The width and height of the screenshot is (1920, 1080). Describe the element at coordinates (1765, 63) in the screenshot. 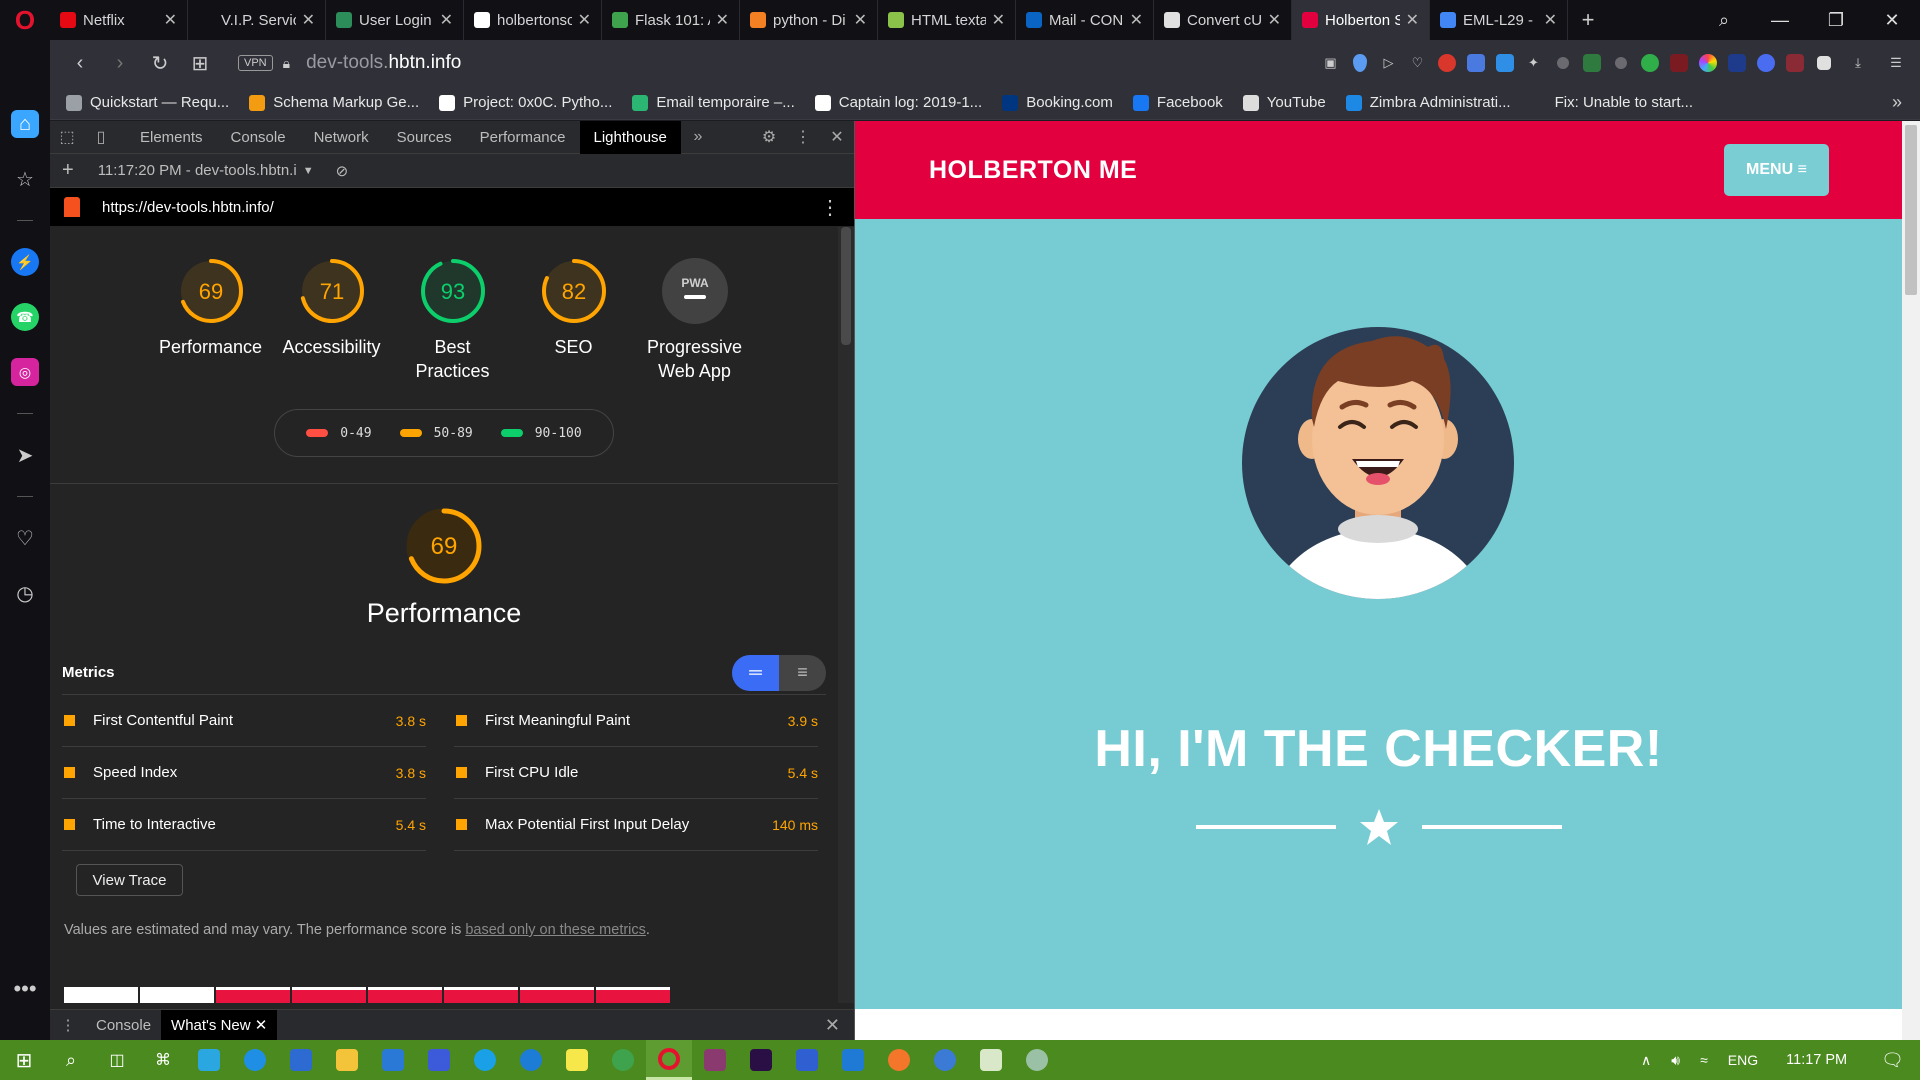

I see `blue-circle-icon` at that location.